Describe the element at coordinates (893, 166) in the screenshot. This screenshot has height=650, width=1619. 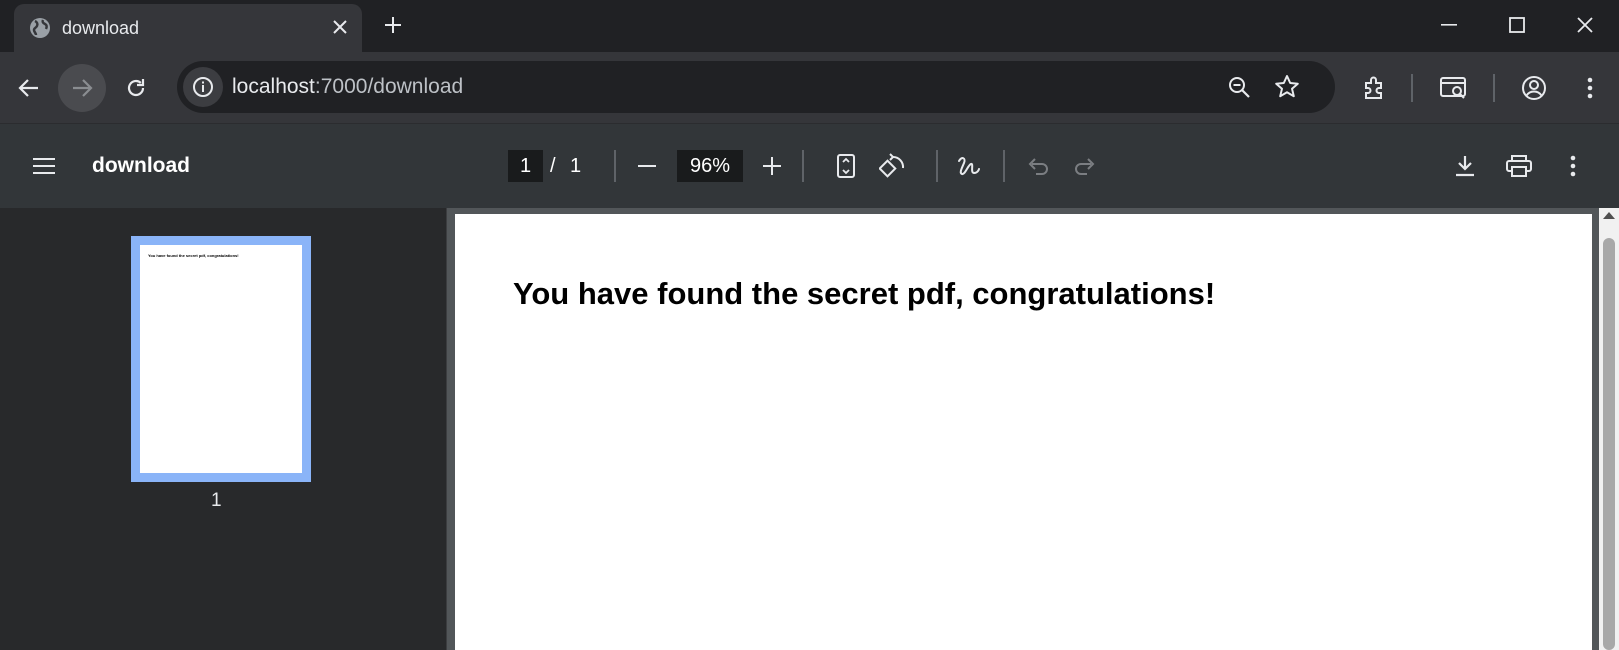
I see `rotate-icon` at that location.